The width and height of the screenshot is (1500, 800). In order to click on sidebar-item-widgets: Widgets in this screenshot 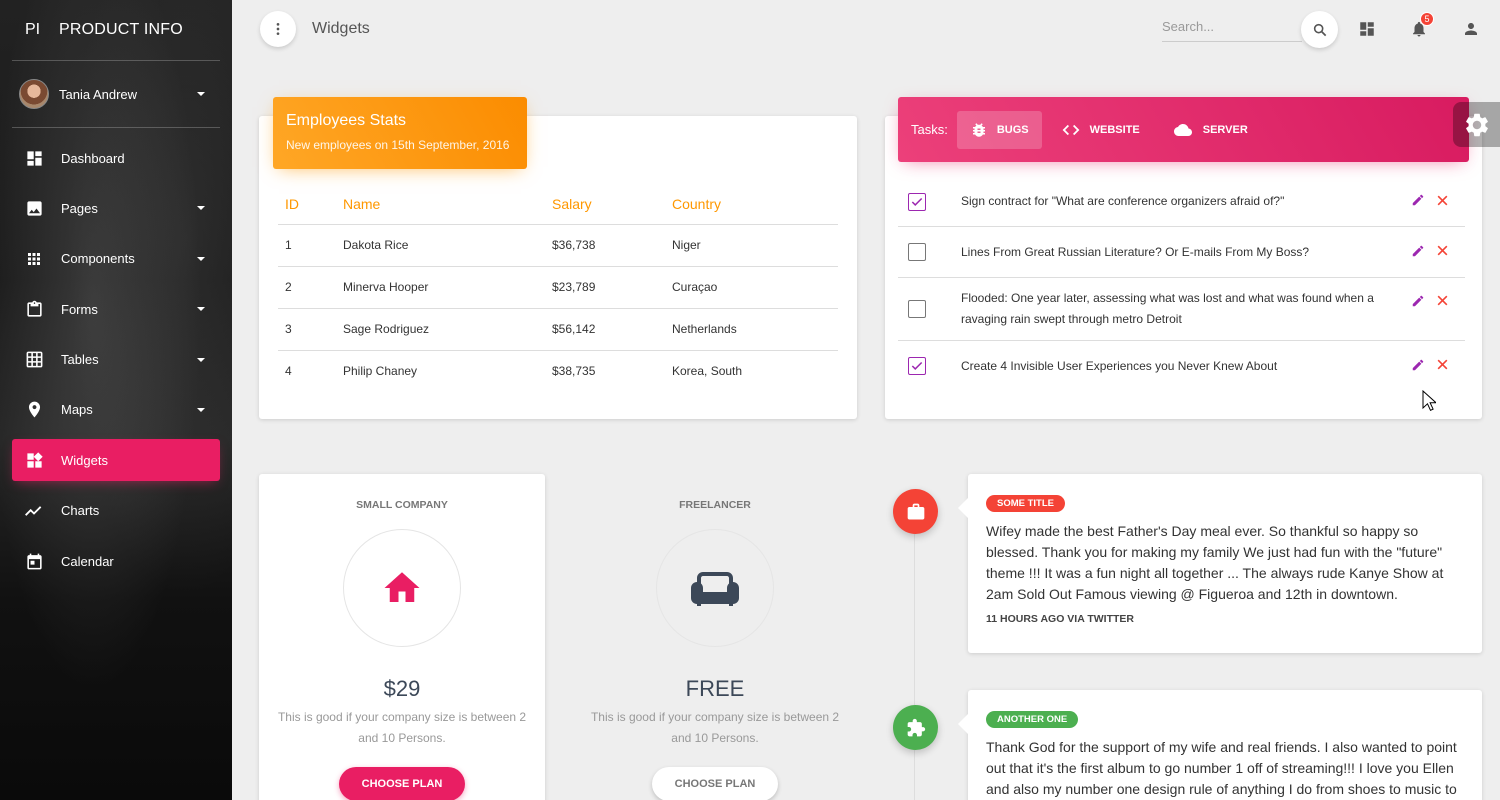, I will do `click(116, 460)`.